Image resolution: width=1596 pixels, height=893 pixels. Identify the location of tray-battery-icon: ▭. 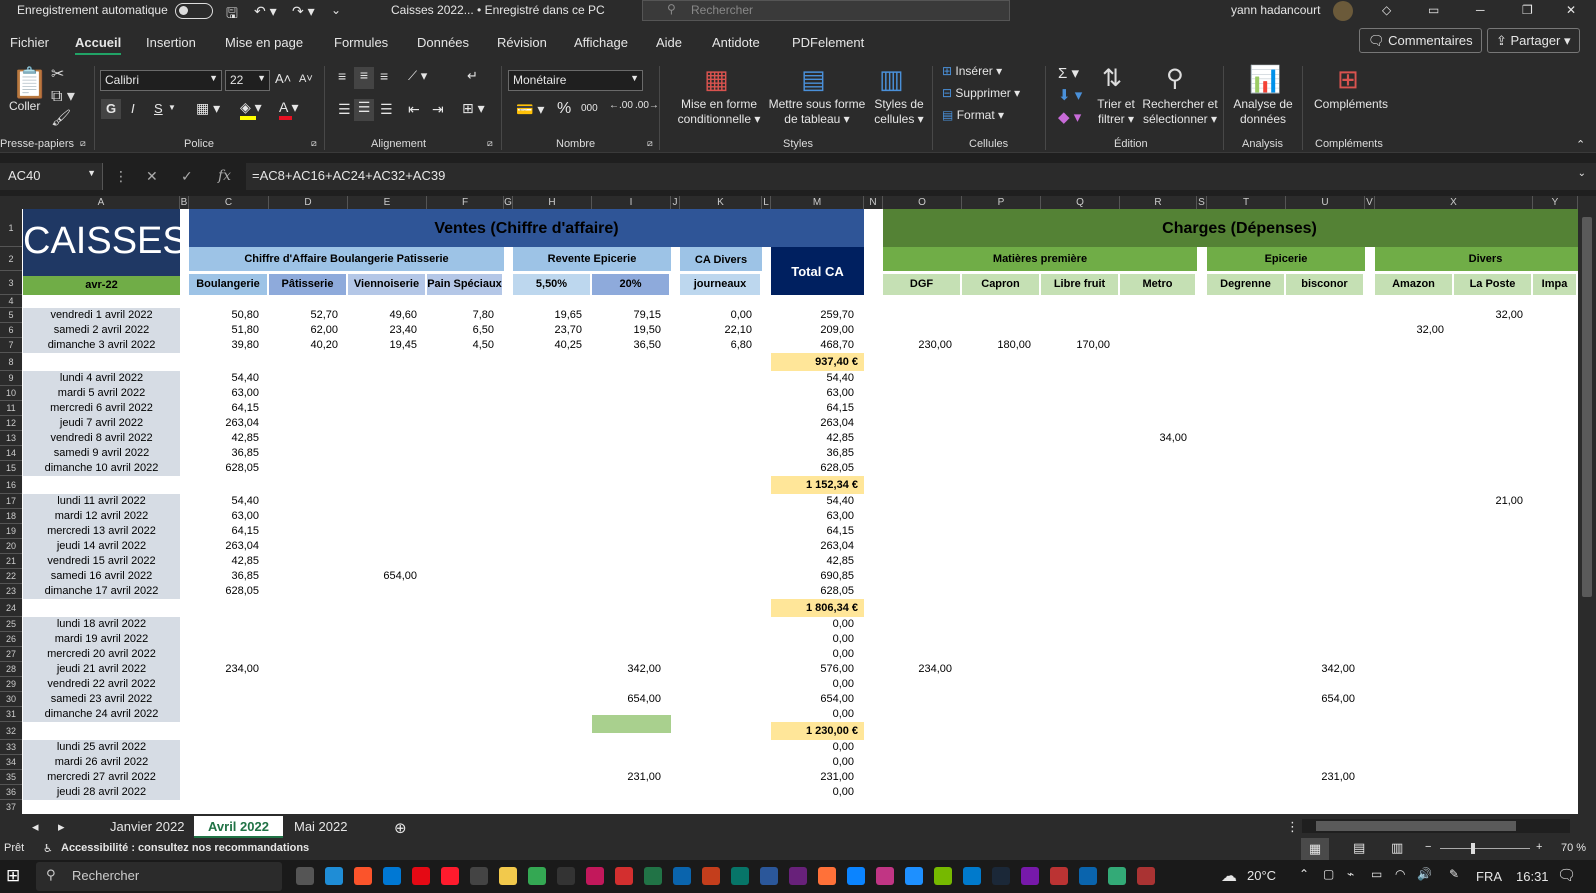
(1376, 874).